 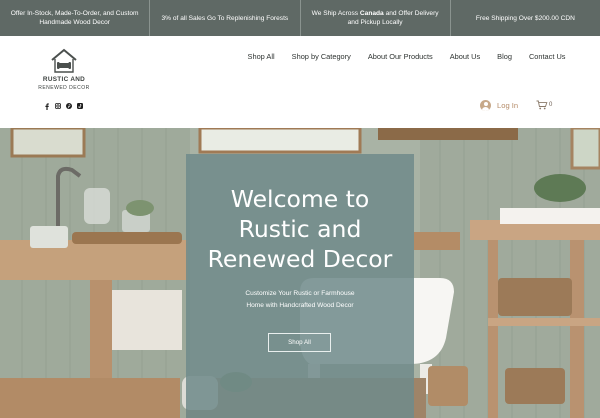 I want to click on logo: RUSTIC AND RENEWED DECOR, so click(x=64, y=71).